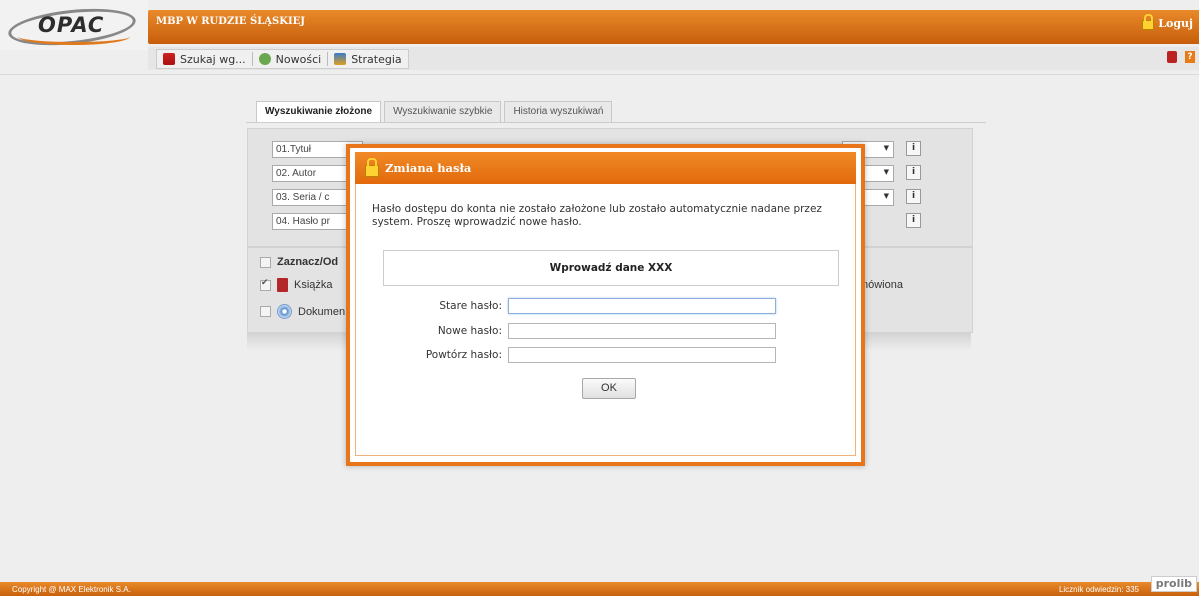 The height and width of the screenshot is (596, 1199). Describe the element at coordinates (642, 306) in the screenshot. I see `old-password-input` at that location.